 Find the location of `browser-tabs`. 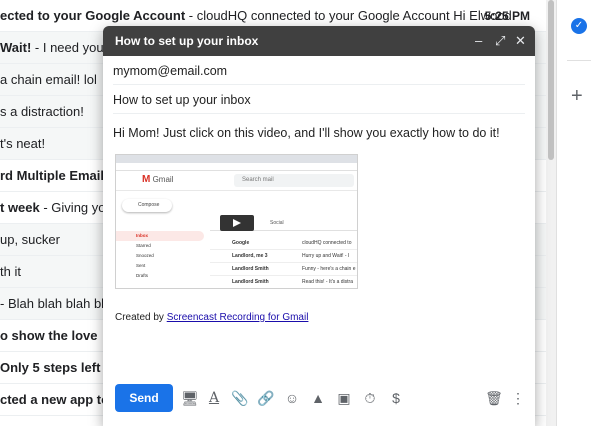

browser-tabs is located at coordinates (236, 159).